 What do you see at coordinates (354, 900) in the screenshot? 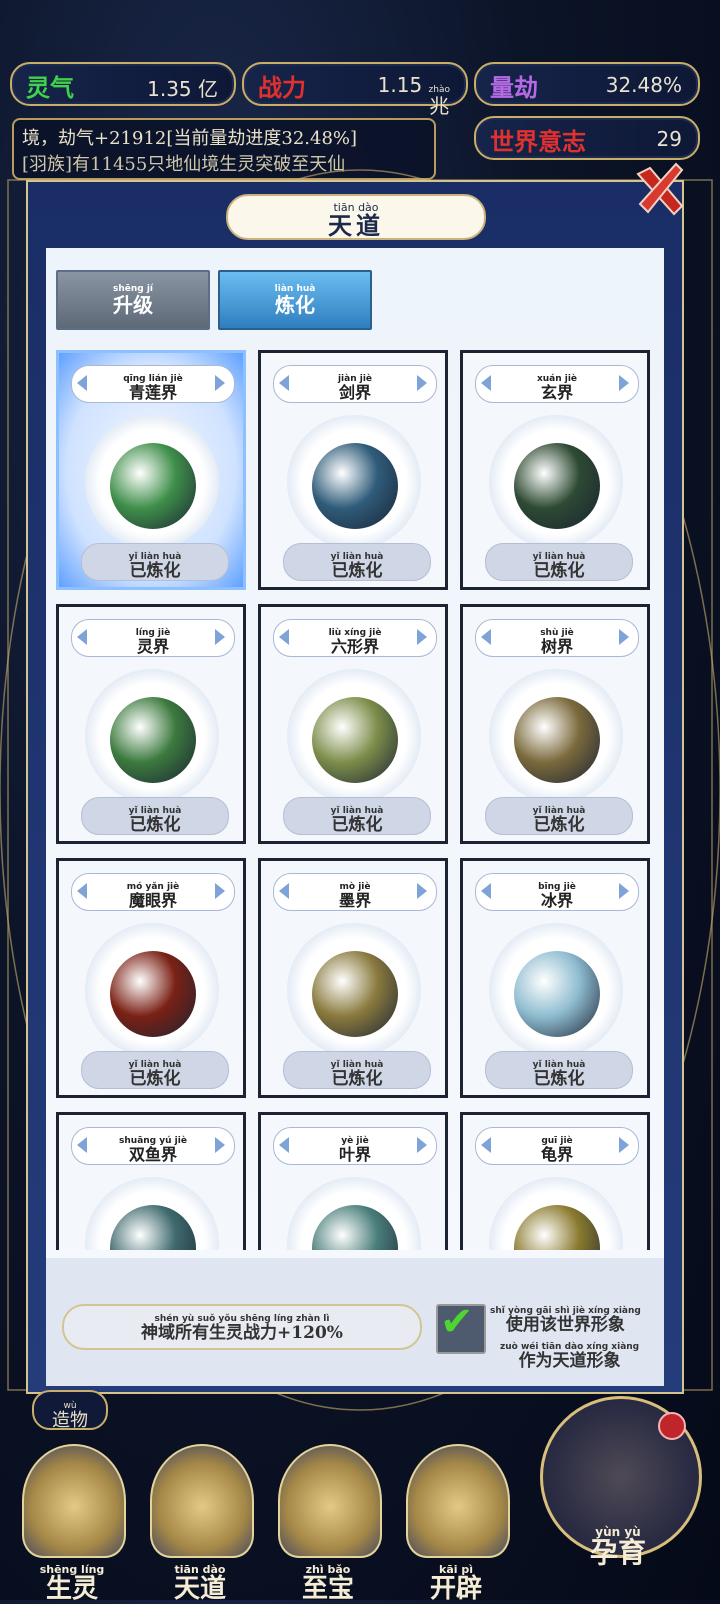
I see `world-name: 墨界` at bounding box center [354, 900].